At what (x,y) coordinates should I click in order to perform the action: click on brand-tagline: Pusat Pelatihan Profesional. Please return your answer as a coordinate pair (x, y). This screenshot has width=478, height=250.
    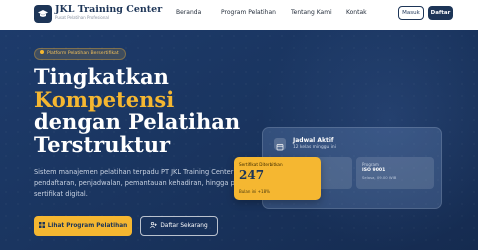
    Looking at the image, I should click on (82, 17).